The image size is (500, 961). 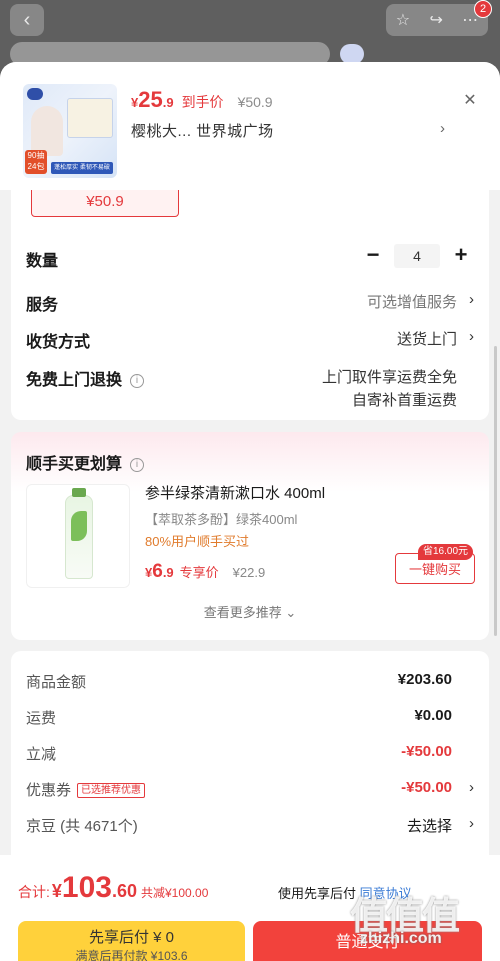 What do you see at coordinates (131, 955) in the screenshot?
I see `pay-later-sub: 满意后再付款 ¥103.6` at bounding box center [131, 955].